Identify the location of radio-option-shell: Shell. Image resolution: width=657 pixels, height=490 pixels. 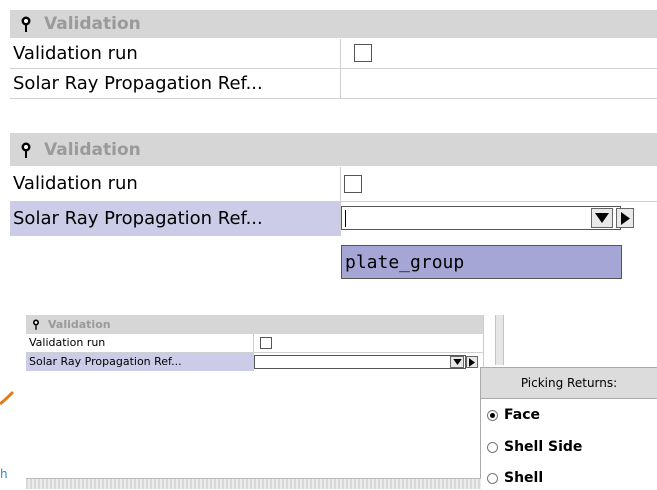
(512, 478).